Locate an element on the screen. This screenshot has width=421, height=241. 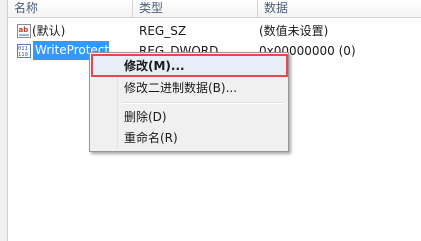
svg-text: 110 is located at coordinates (23, 55).